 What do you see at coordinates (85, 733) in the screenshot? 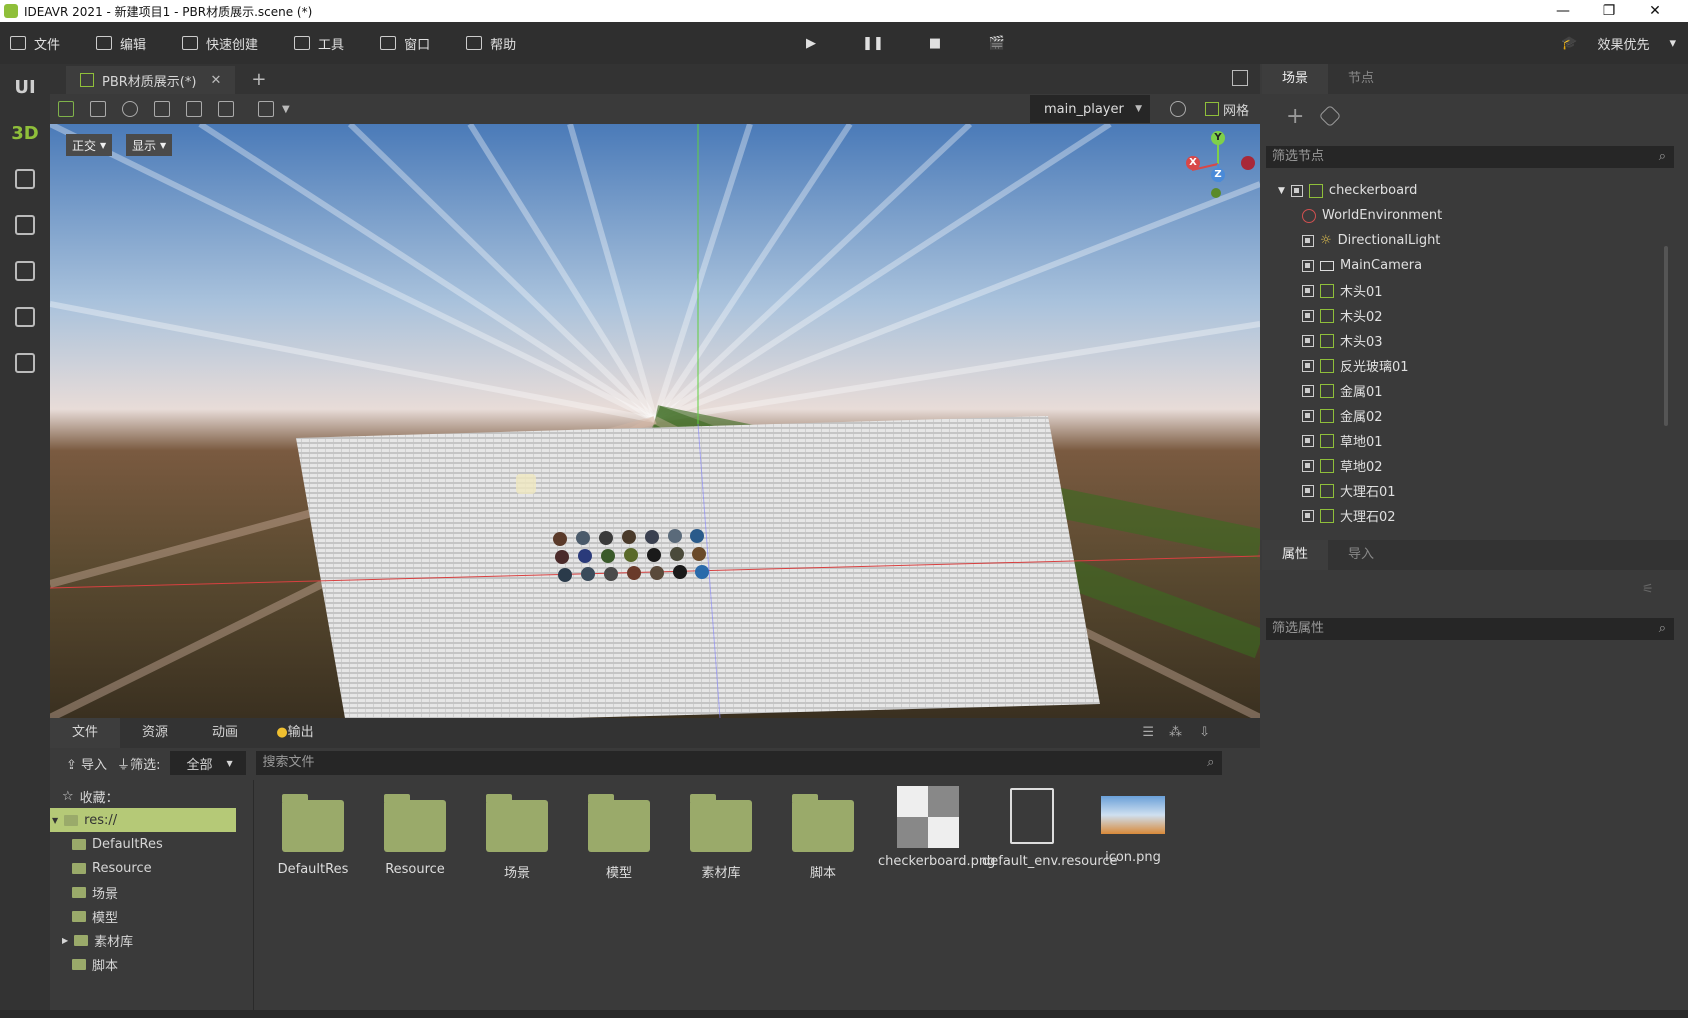
I see `tab-files: 文件` at bounding box center [85, 733].